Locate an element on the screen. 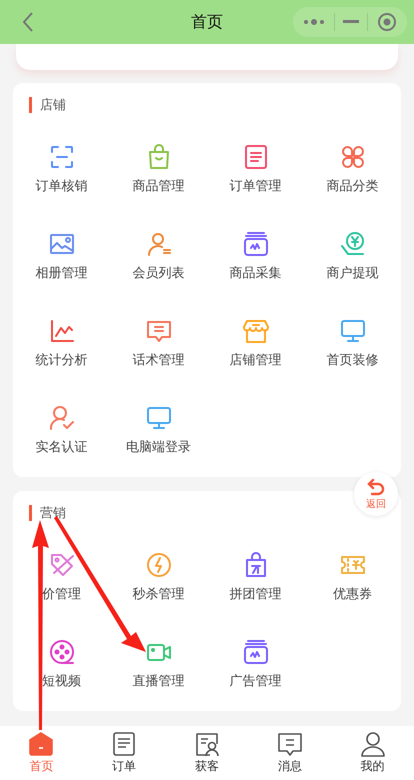  user-icon is located at coordinates (373, 744).